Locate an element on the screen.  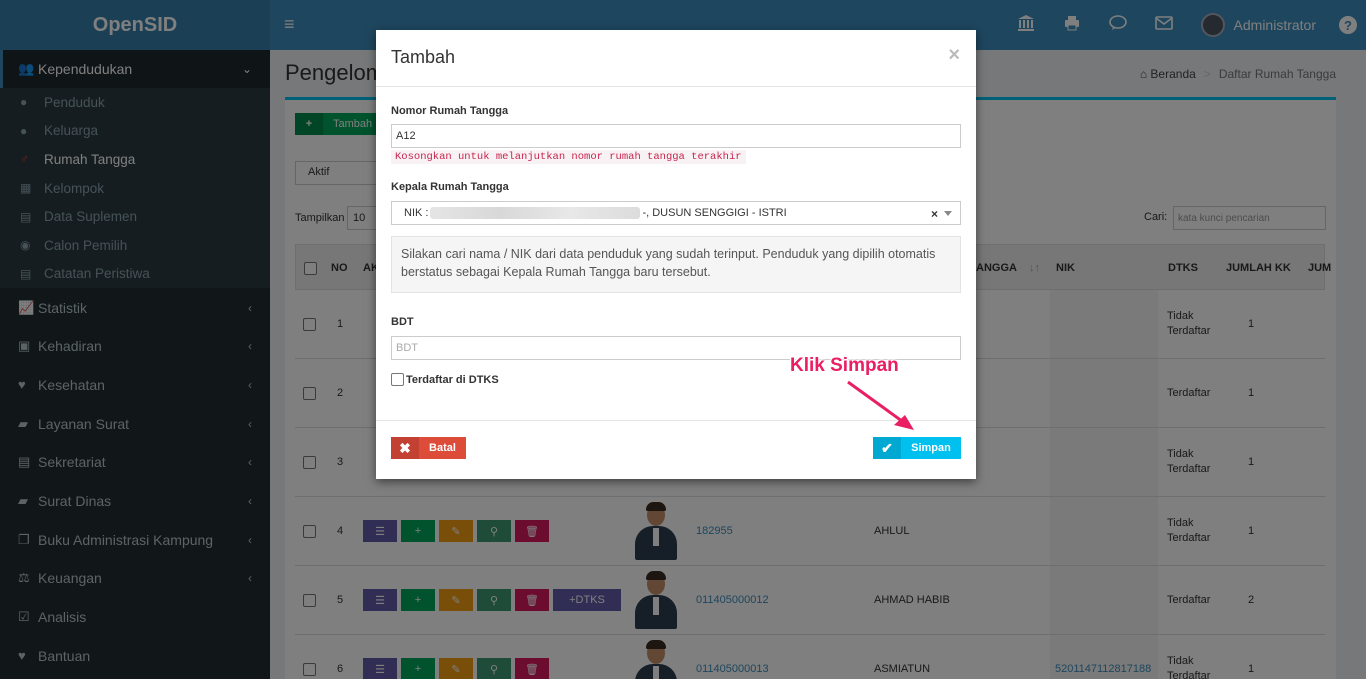
check-icon: ✔ is located at coordinates (887, 448).